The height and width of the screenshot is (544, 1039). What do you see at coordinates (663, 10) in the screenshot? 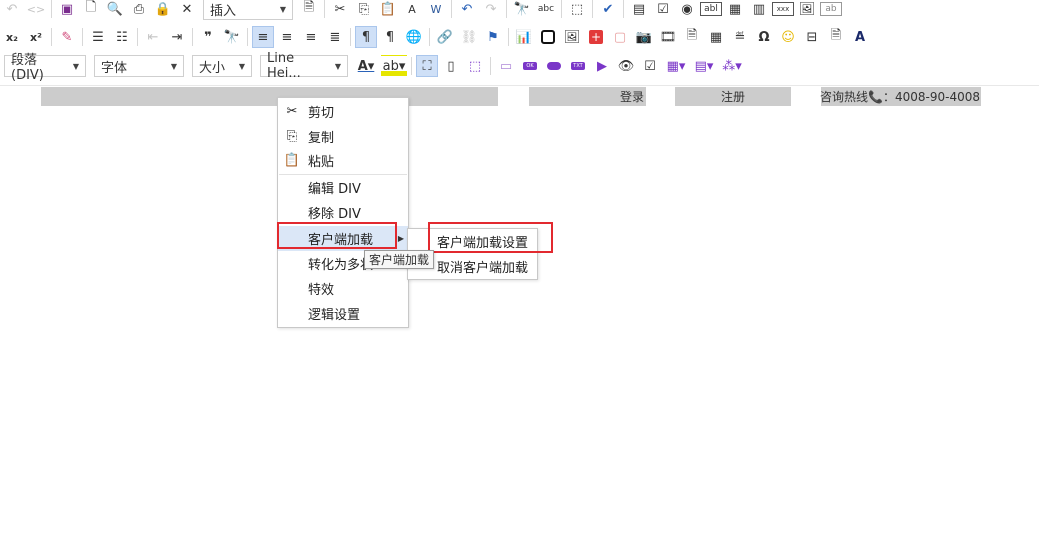
I see `checkbox-icon: ☑` at bounding box center [663, 10].